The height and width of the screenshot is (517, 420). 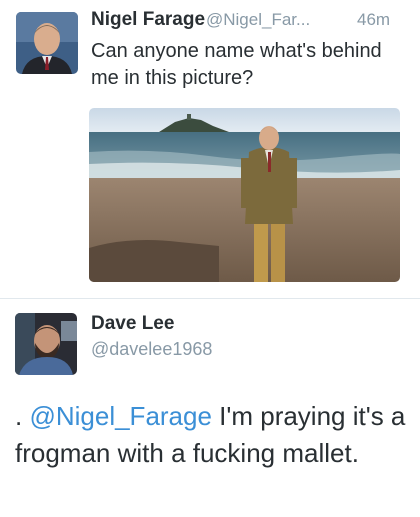 What do you see at coordinates (148, 20) in the screenshot?
I see `display-name: Nigel Farage` at bounding box center [148, 20].